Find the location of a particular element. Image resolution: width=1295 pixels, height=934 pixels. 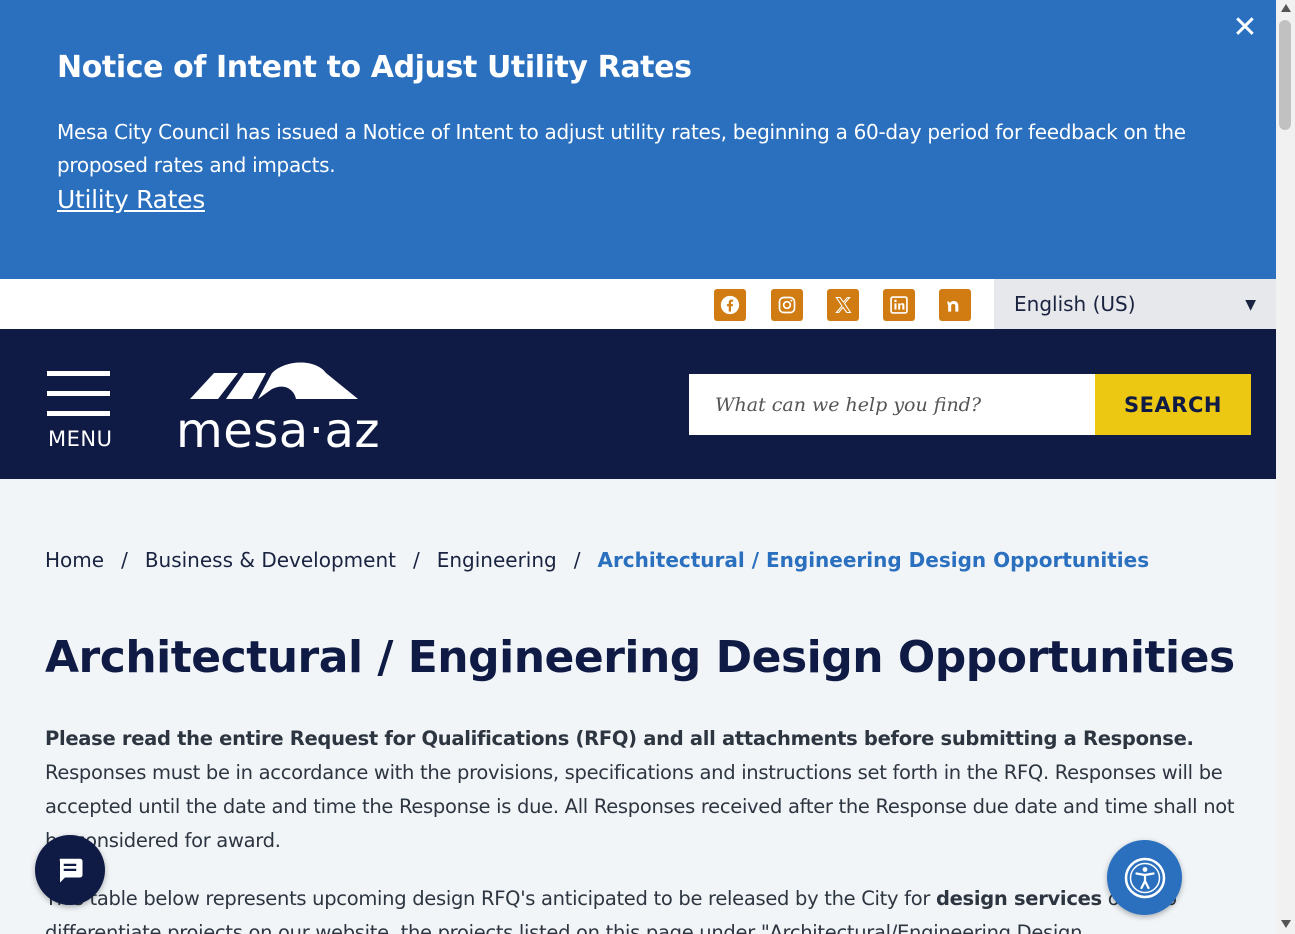

instagram-icon is located at coordinates (787, 305).